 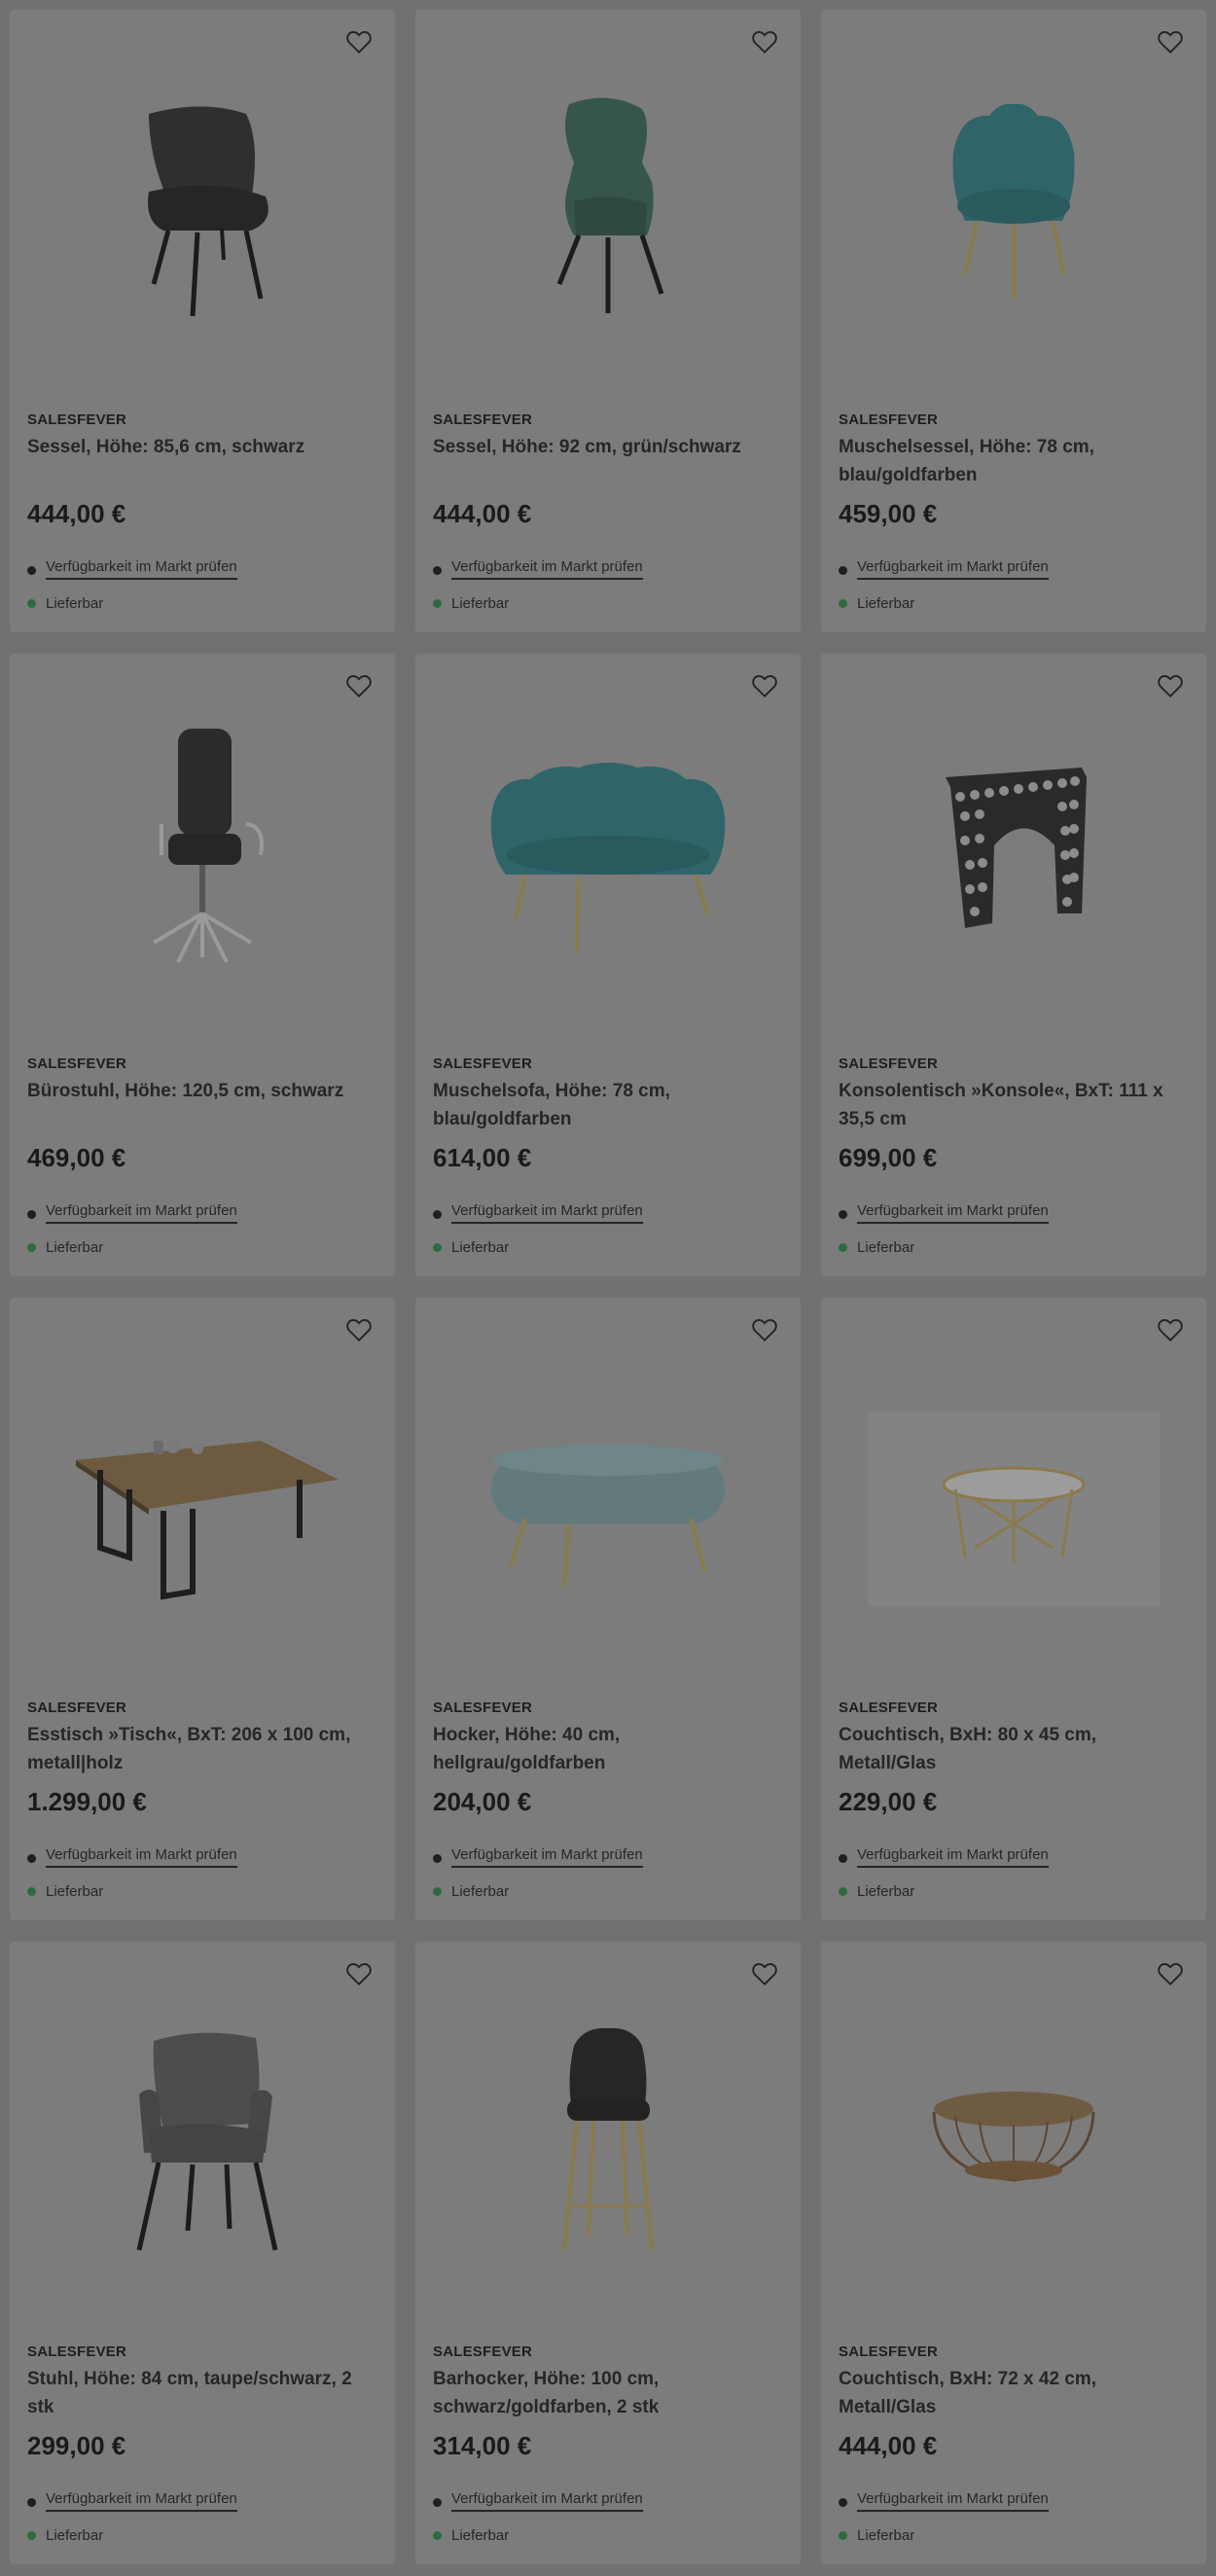 What do you see at coordinates (888, 1157) in the screenshot?
I see `product-price: 699,00 €` at bounding box center [888, 1157].